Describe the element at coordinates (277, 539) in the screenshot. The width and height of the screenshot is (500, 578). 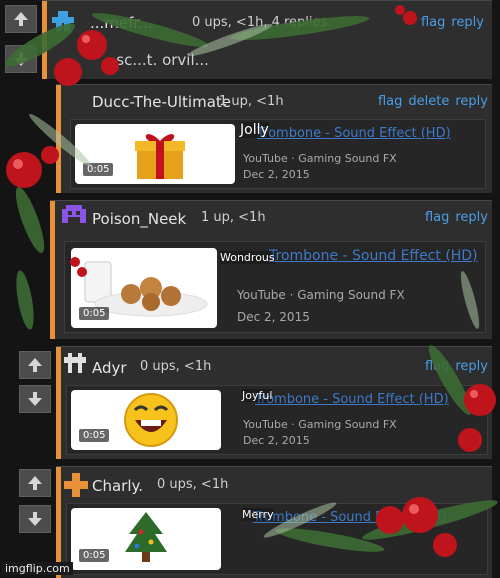
I see `video-embed: 0:05 Trombone - Sound Effect (HD)` at that location.